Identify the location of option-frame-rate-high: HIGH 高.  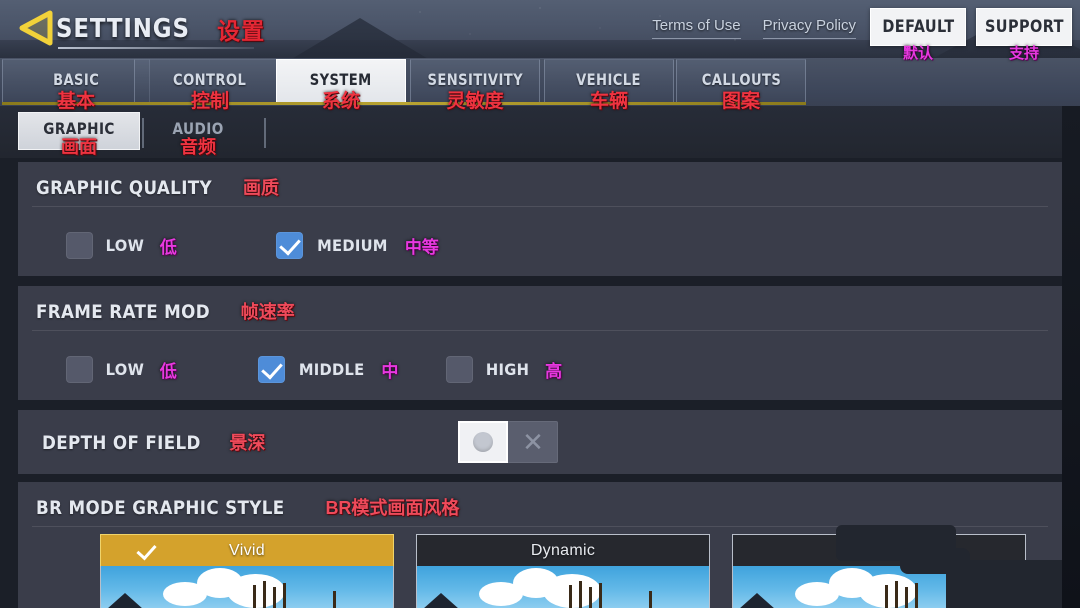
(504, 369).